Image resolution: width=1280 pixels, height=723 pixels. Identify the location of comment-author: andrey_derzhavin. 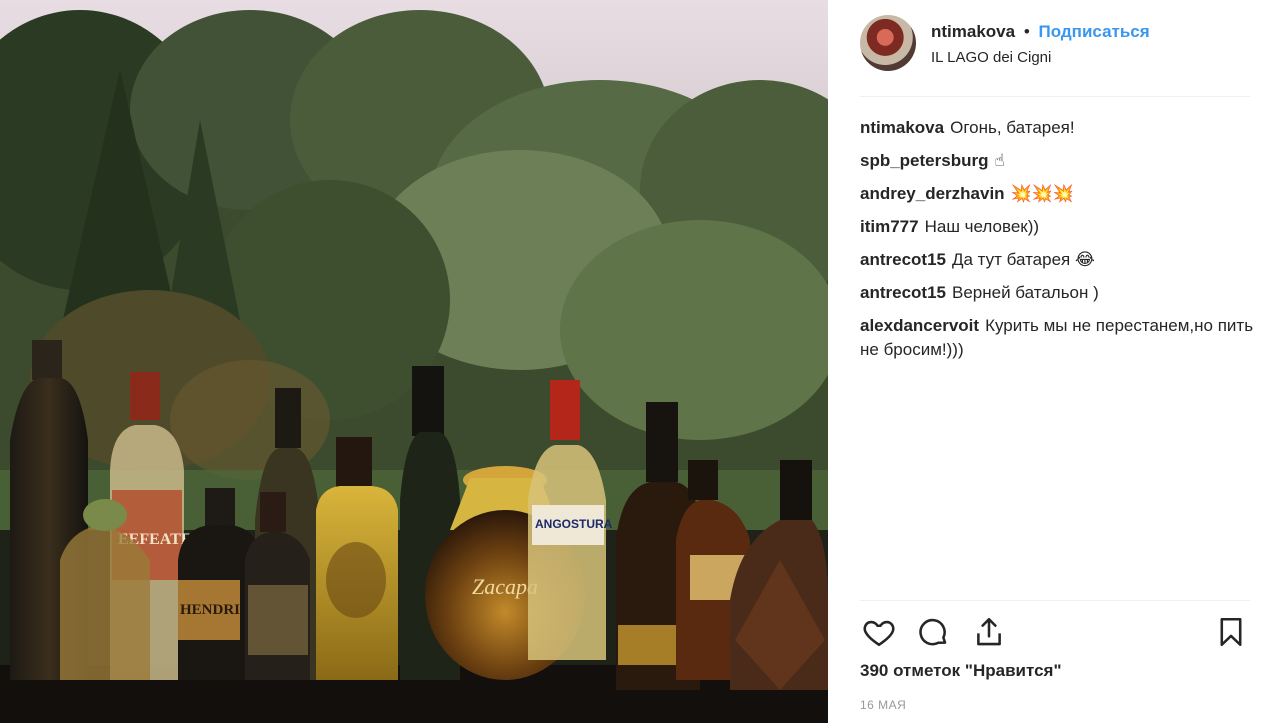
(932, 193).